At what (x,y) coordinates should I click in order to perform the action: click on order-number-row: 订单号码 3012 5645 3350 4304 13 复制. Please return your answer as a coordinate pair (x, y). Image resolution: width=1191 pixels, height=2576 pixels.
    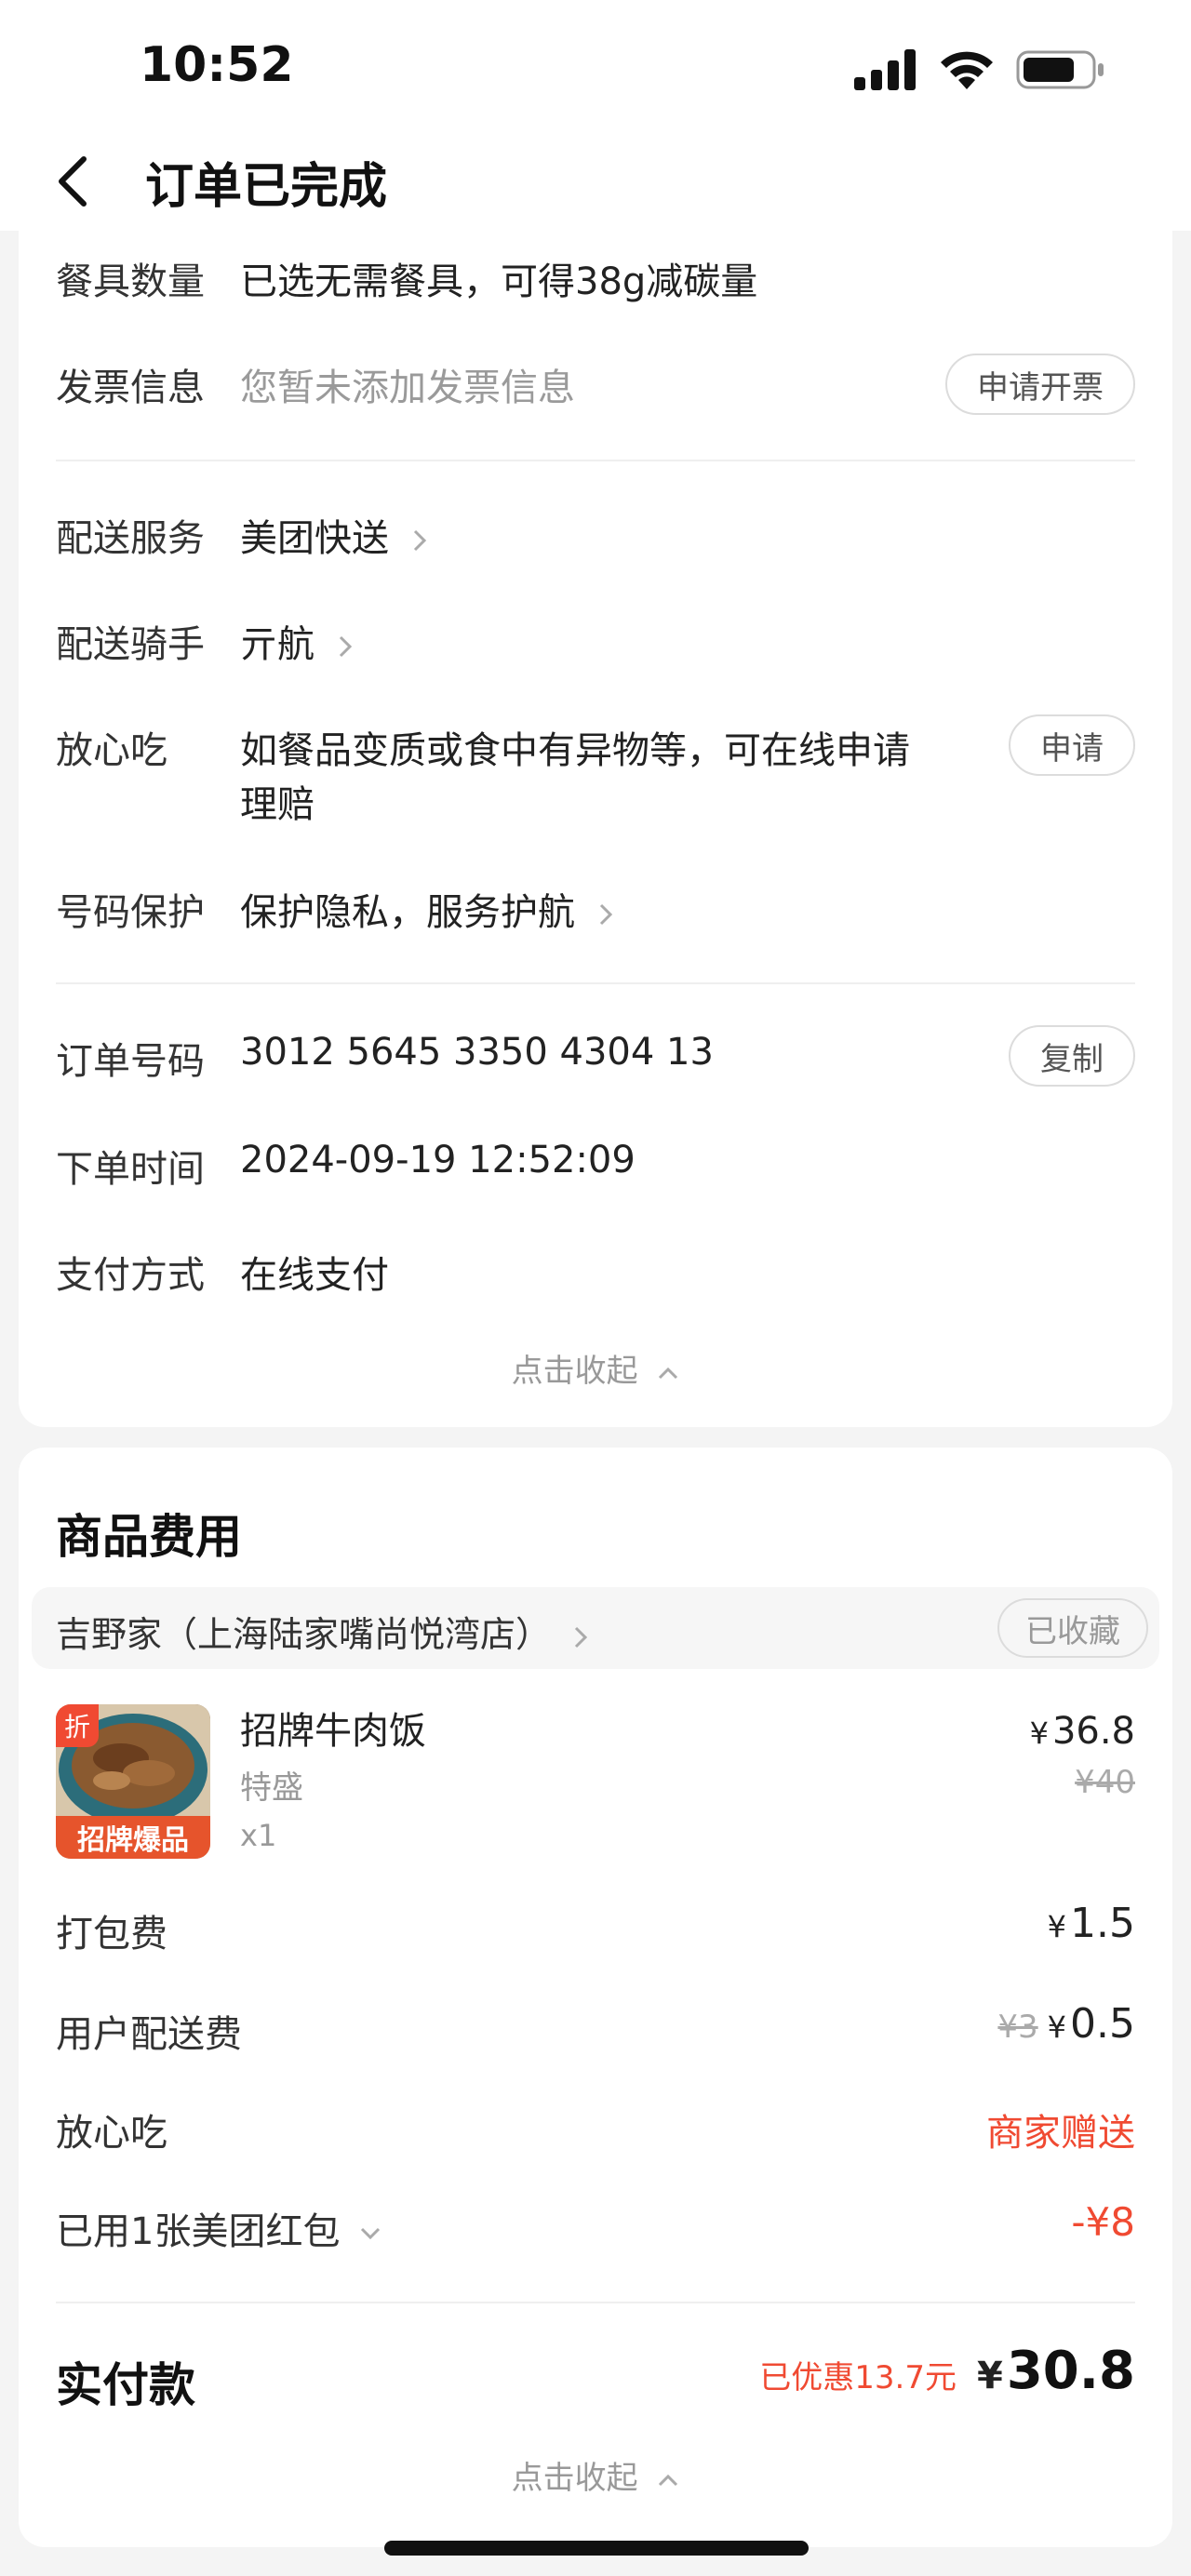
    Looking at the image, I should click on (595, 1057).